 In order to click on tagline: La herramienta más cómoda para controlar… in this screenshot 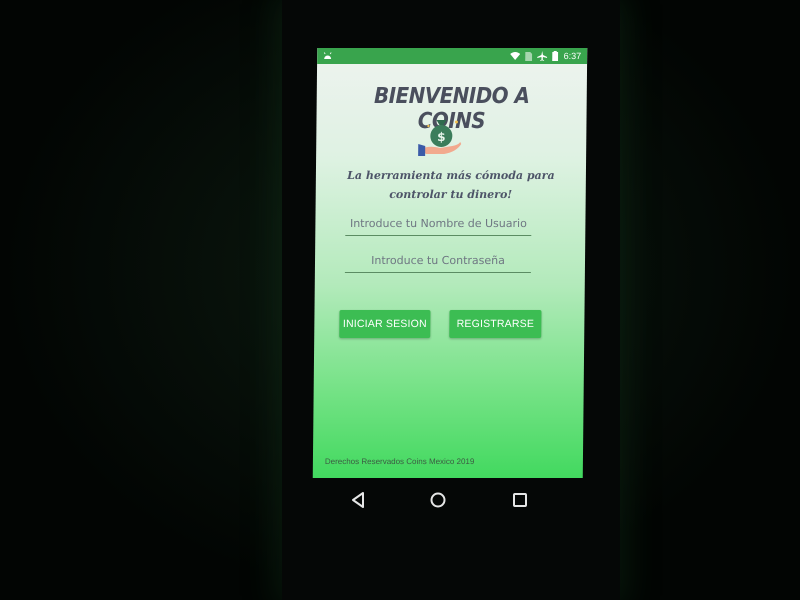, I will do `click(451, 185)`.